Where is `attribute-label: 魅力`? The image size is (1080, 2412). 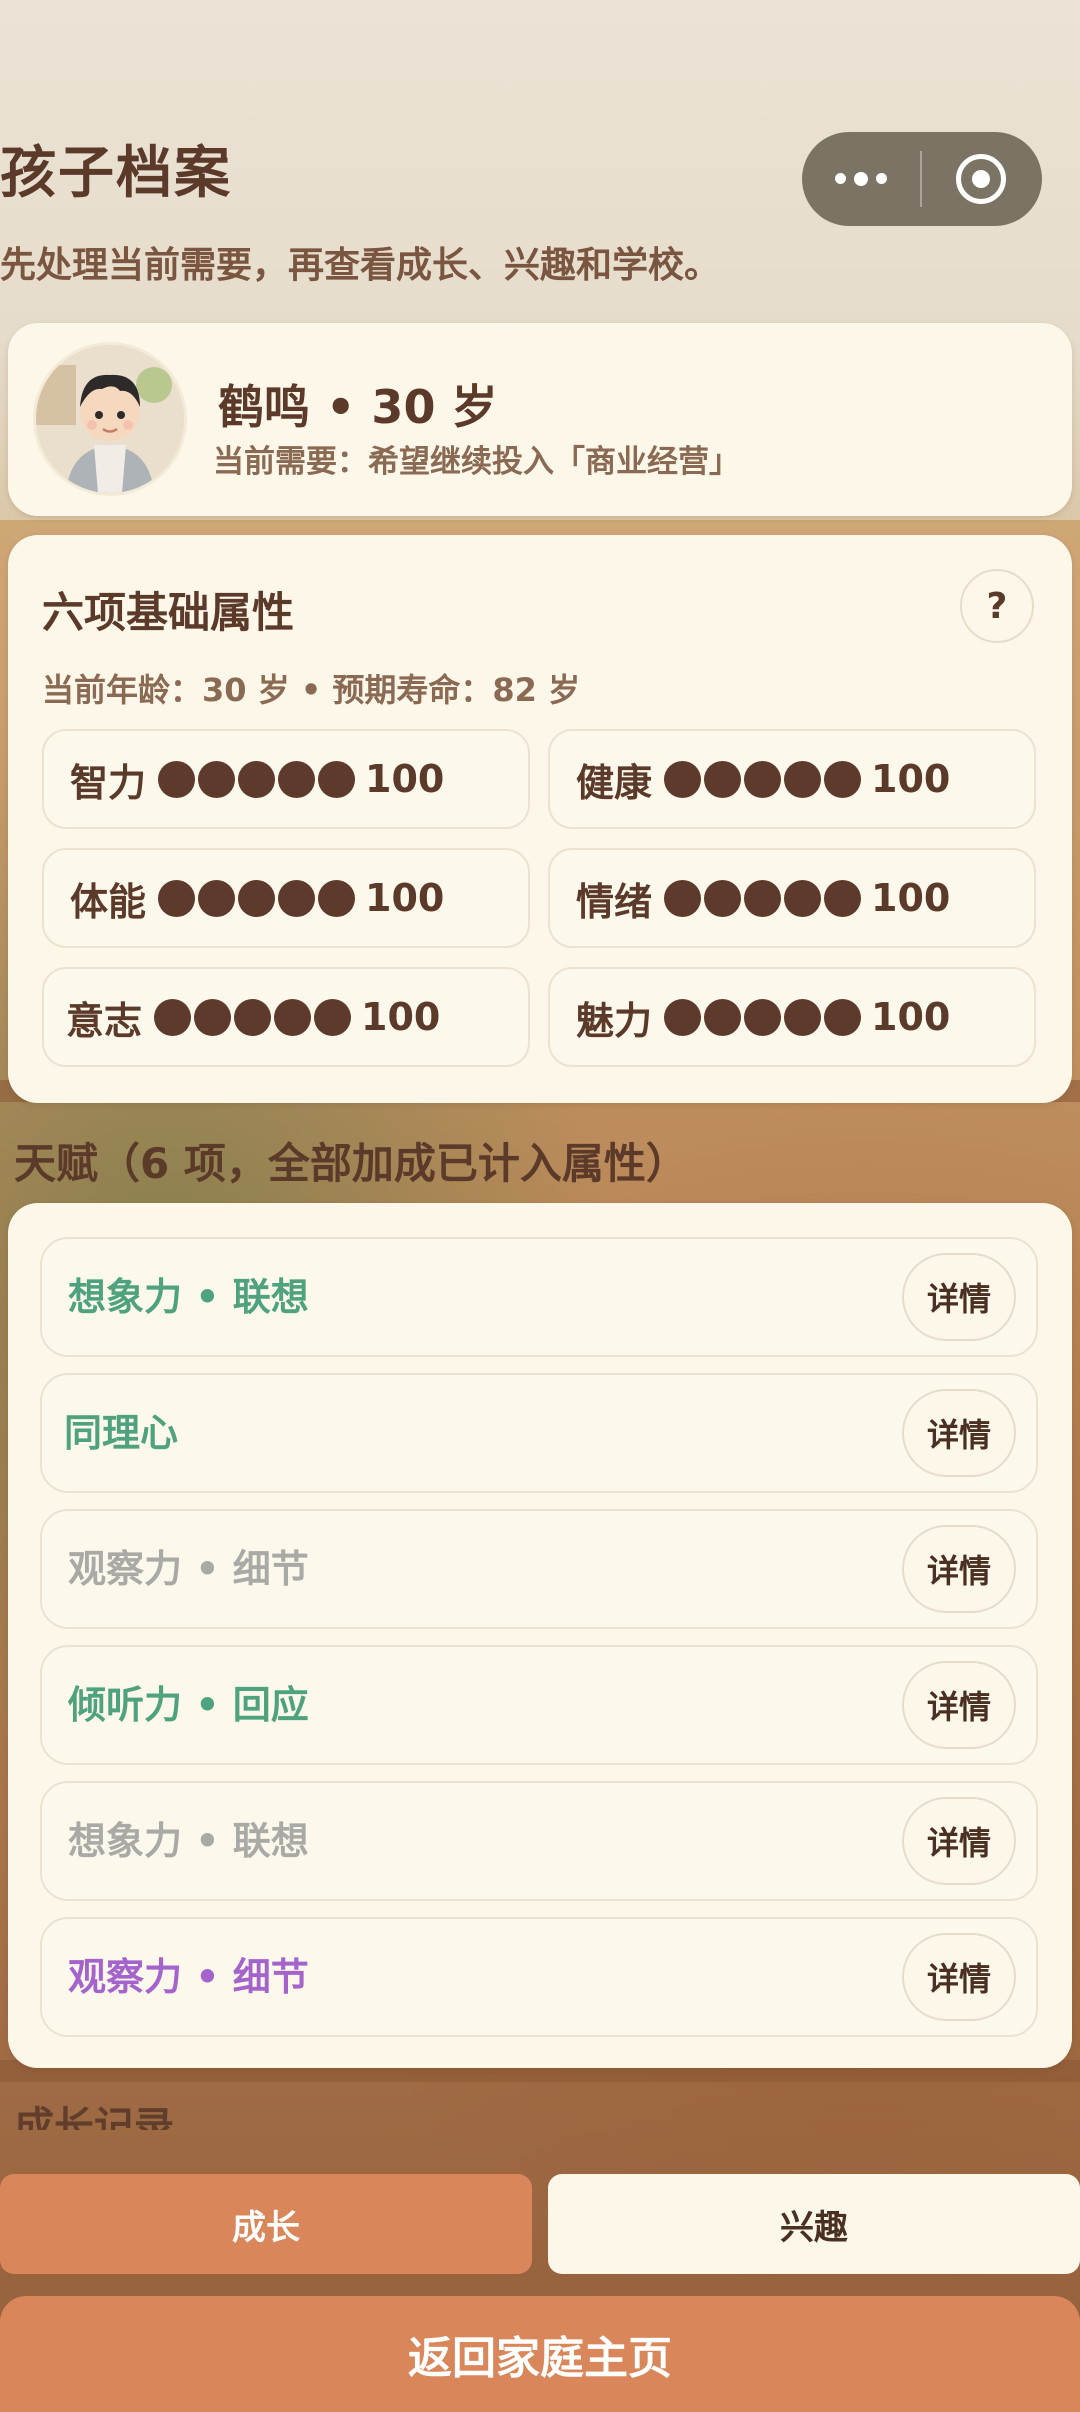 attribute-label: 魅力 is located at coordinates (614, 1020).